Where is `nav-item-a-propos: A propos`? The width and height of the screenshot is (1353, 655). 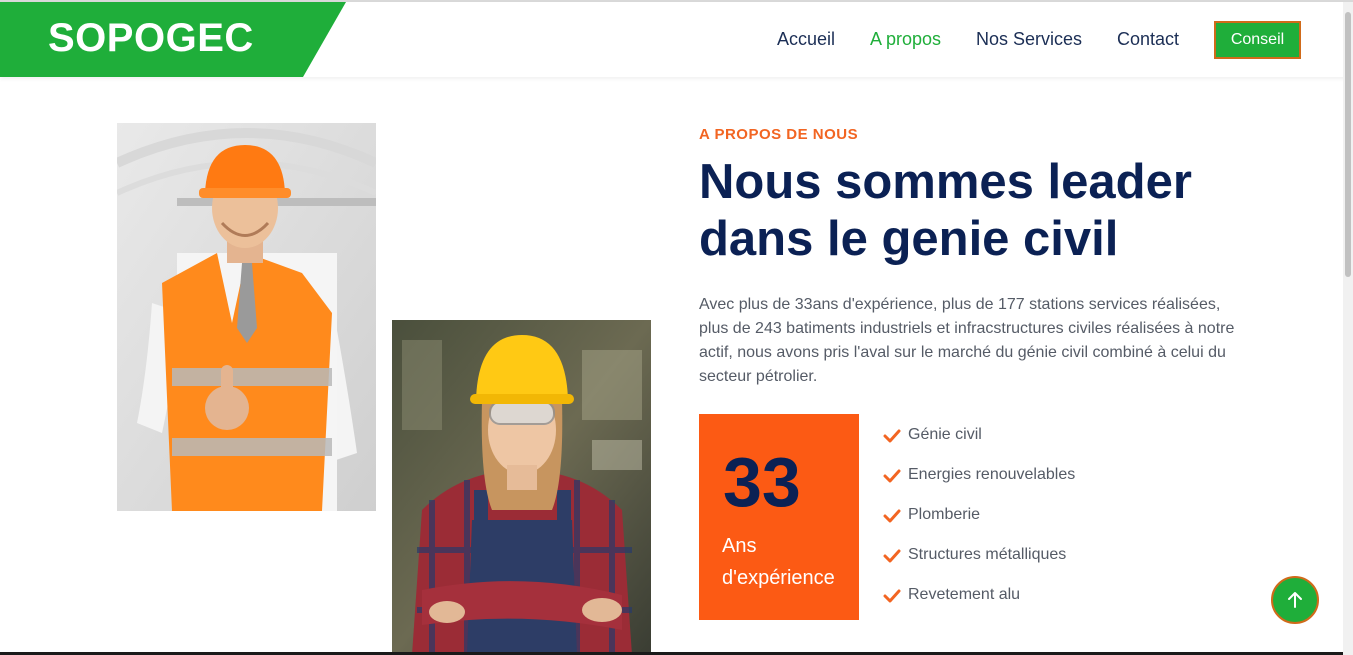
nav-item-a-propos: A propos is located at coordinates (905, 39).